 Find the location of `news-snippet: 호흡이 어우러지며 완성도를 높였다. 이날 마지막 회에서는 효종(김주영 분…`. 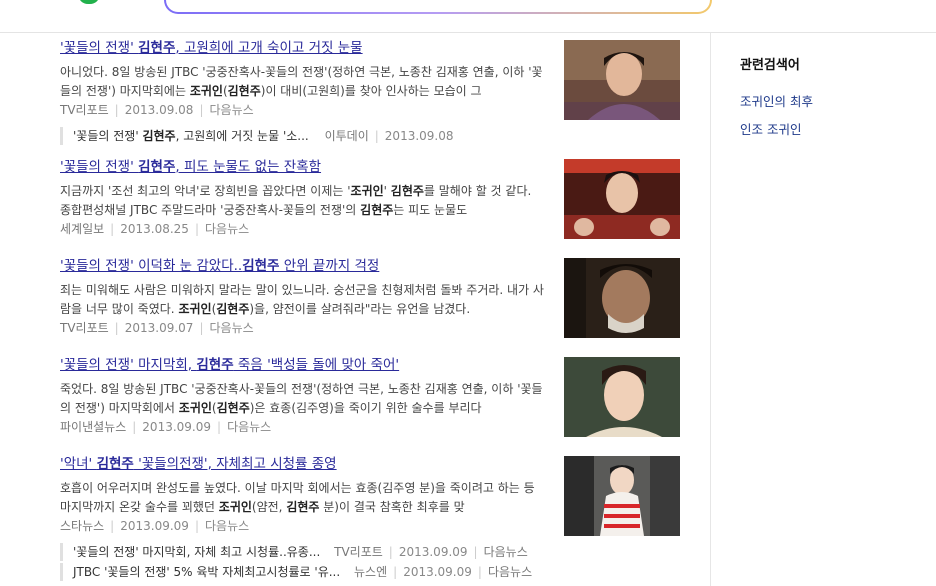

news-snippet: 호흡이 어우러지며 완성도를 높였다. 이날 마지막 회에서는 효종(김주영 분… is located at coordinates (297, 497).